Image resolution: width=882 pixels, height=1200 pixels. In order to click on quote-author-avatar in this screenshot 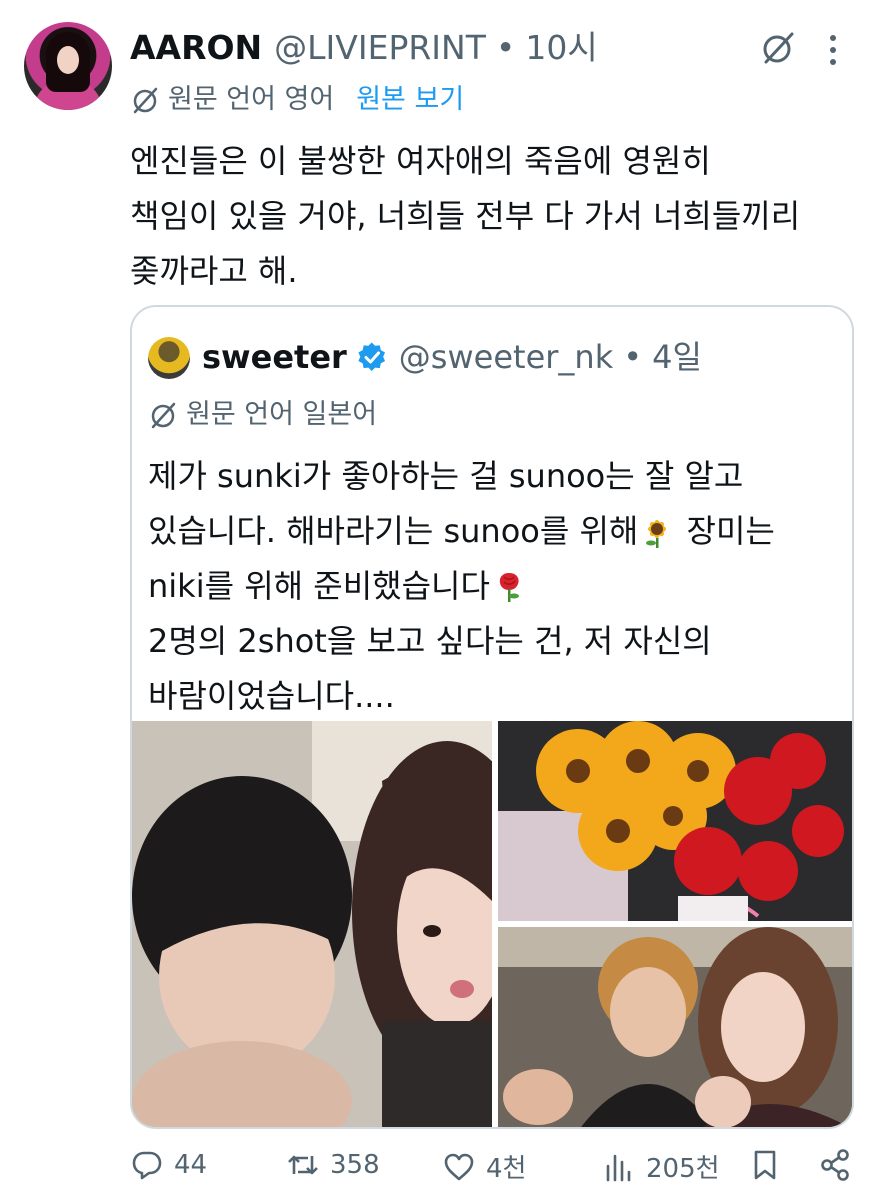, I will do `click(169, 358)`.